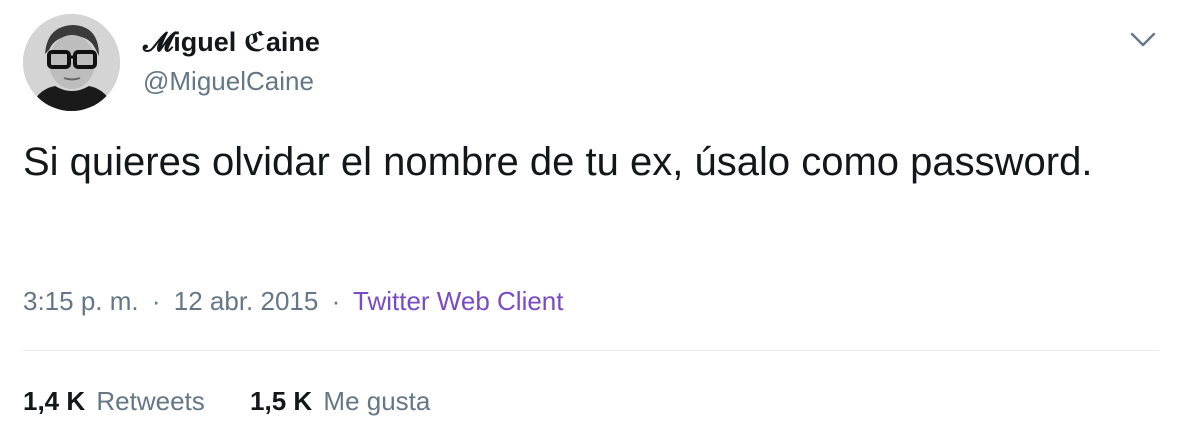 This screenshot has height=440, width=1180. I want to click on tweet-time: 3:15 p. m., so click(81, 301).